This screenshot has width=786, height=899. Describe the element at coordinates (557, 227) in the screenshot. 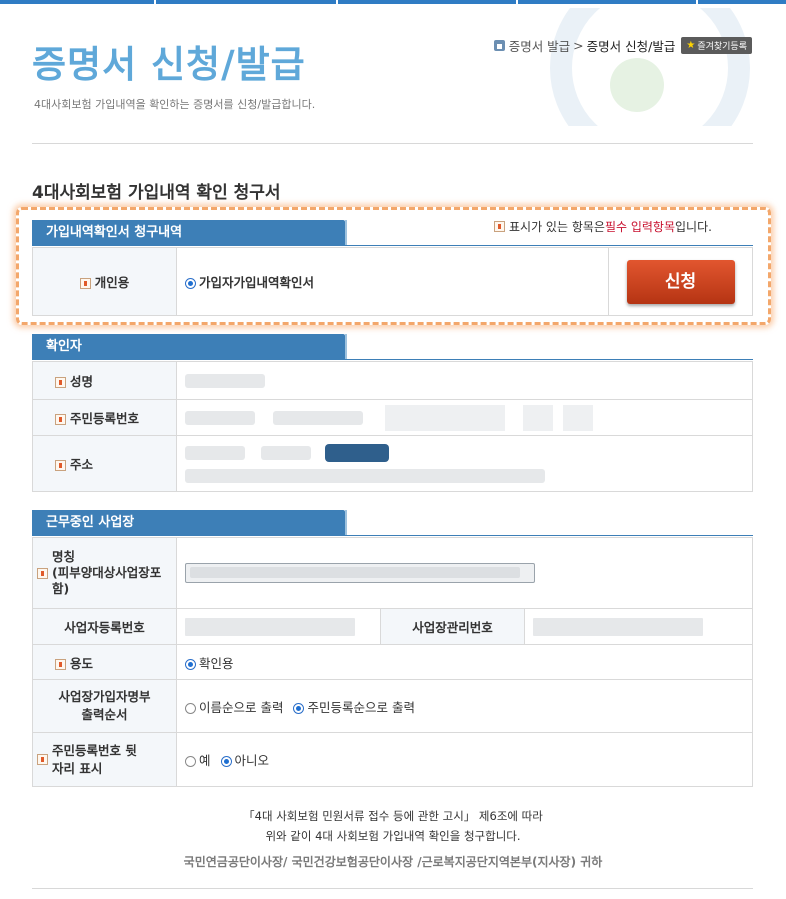

I see `required-note-prefix: 표시가 있는 항목은` at that location.